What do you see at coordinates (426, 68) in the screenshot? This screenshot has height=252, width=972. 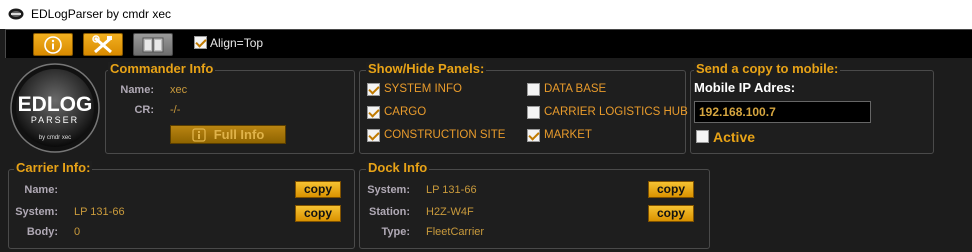 I see `show-hide-panels-title: Show/Hide Panels:` at bounding box center [426, 68].